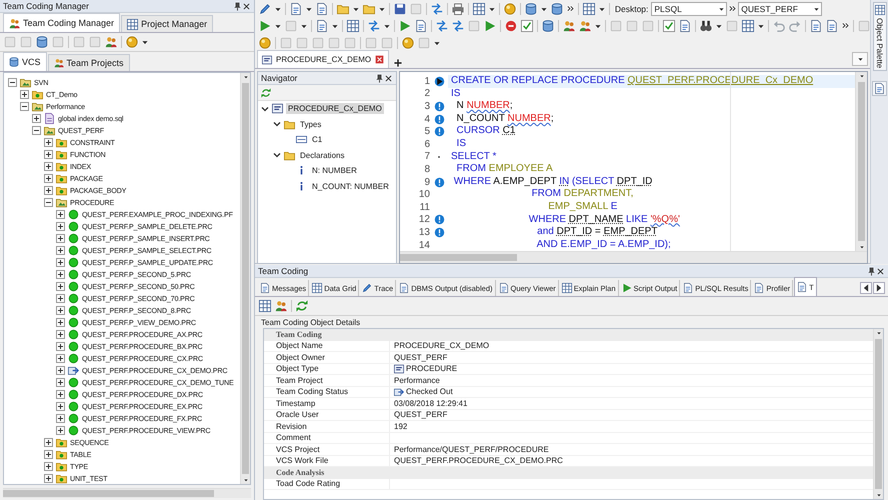  Describe the element at coordinates (879, 37) in the screenshot. I see `object-palette-tab: Object Palette` at that location.